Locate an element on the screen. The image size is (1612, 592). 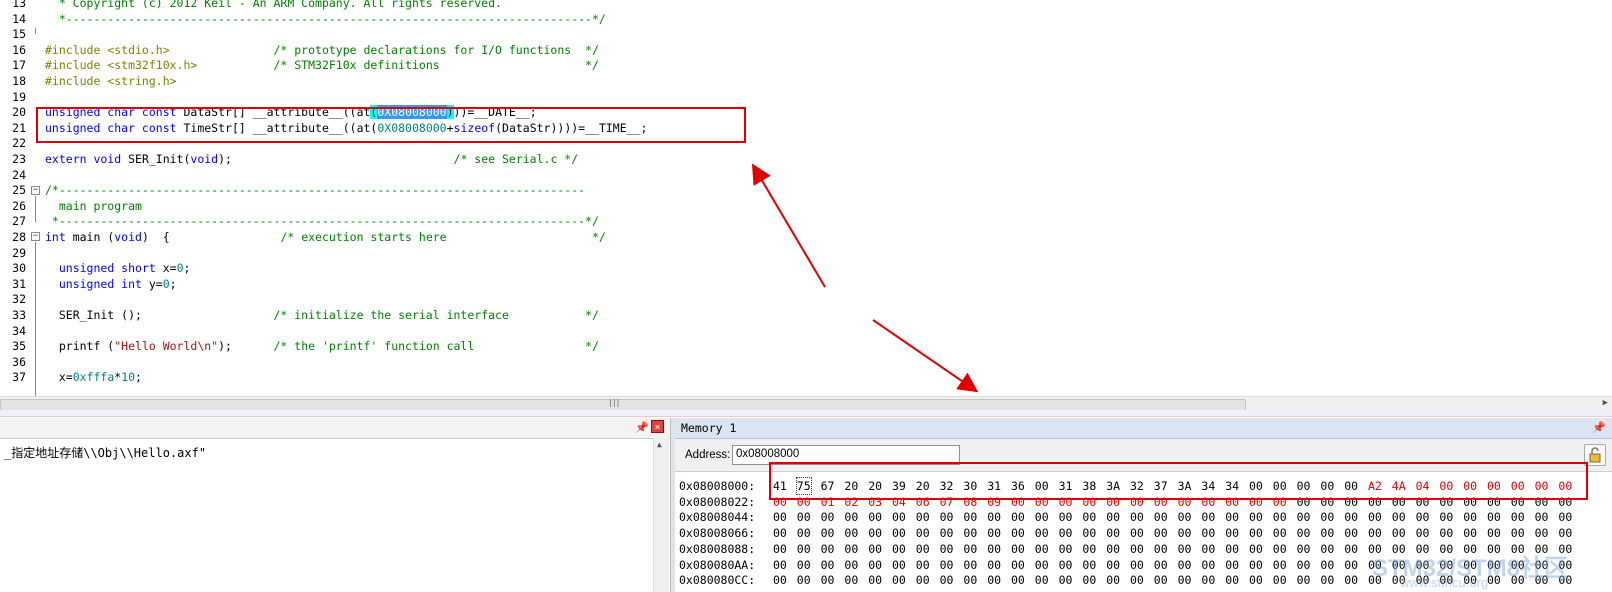
annotation-arrow-up is located at coordinates (788, 225).